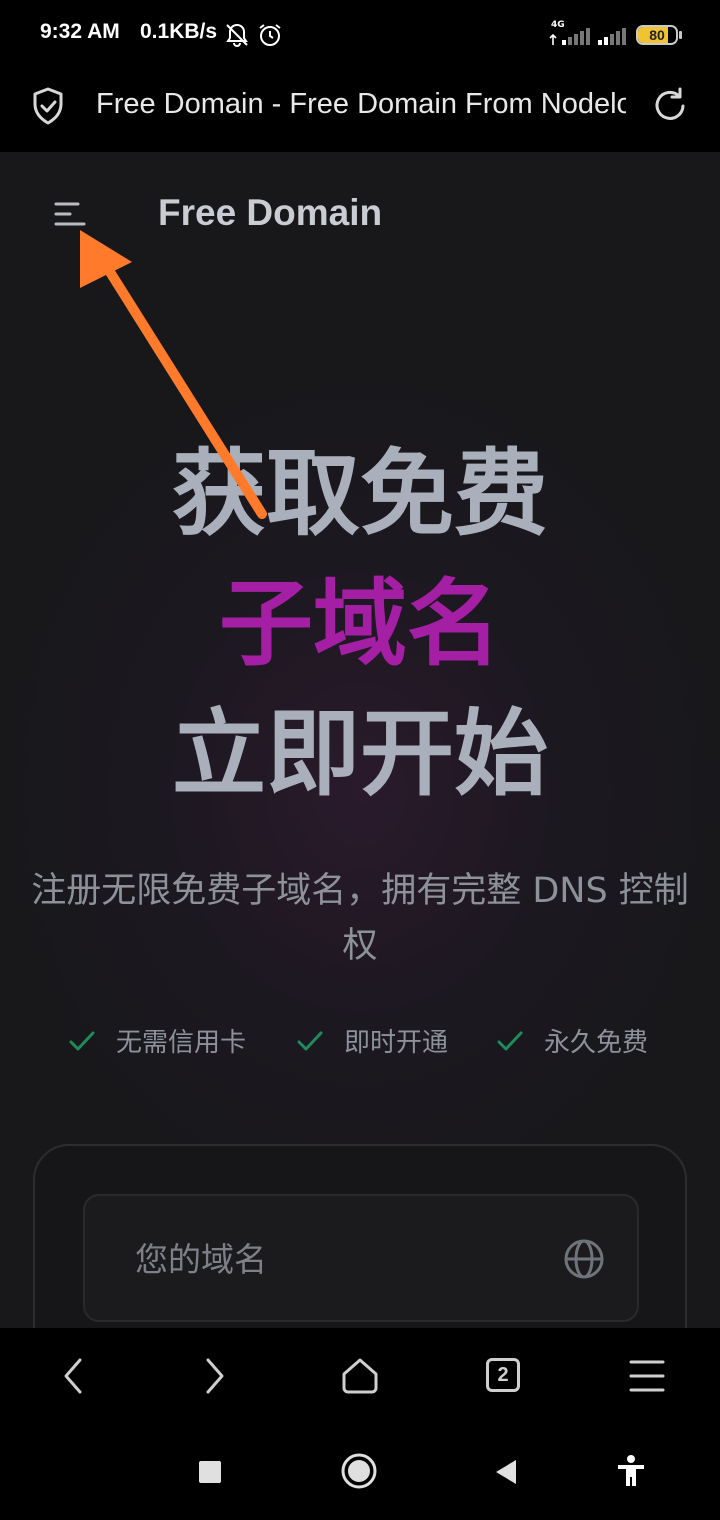 This screenshot has height=1520, width=720. I want to click on domain-search-card, so click(360, 1236).